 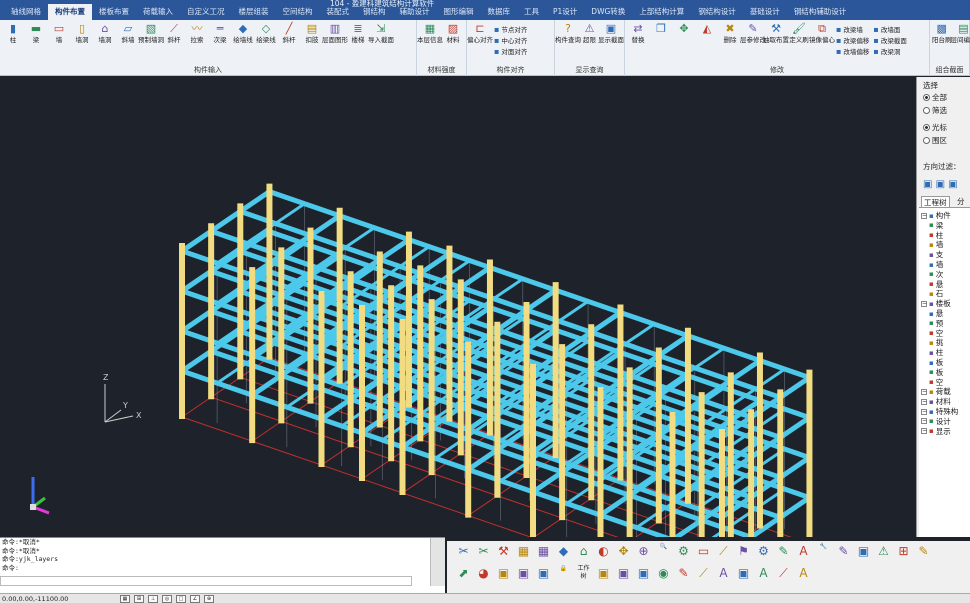 What do you see at coordinates (843, 551) in the screenshot?
I see `tool-button-1-19: ✎` at bounding box center [843, 551].